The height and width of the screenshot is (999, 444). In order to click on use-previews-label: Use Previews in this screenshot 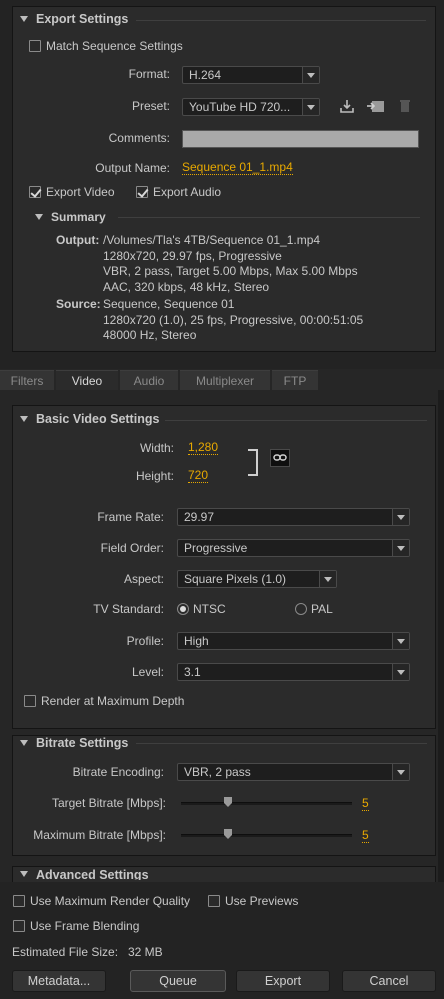, I will do `click(262, 901)`.